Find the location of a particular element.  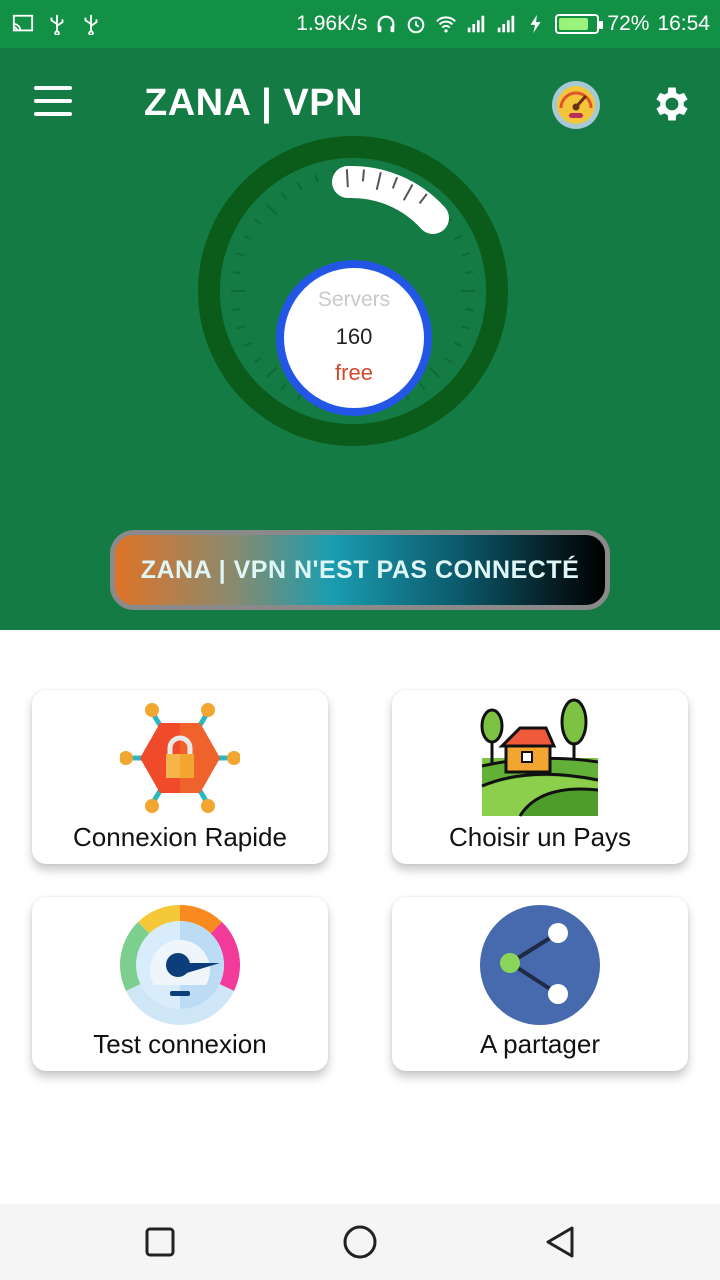

alarm-icon is located at coordinates (416, 25).